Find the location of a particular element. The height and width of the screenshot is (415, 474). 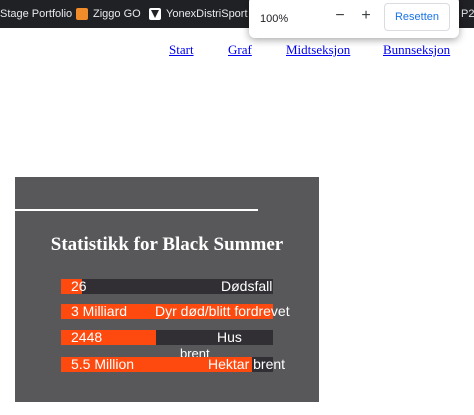

nav-link-midtseksjon: Midtseksjon is located at coordinates (318, 50).